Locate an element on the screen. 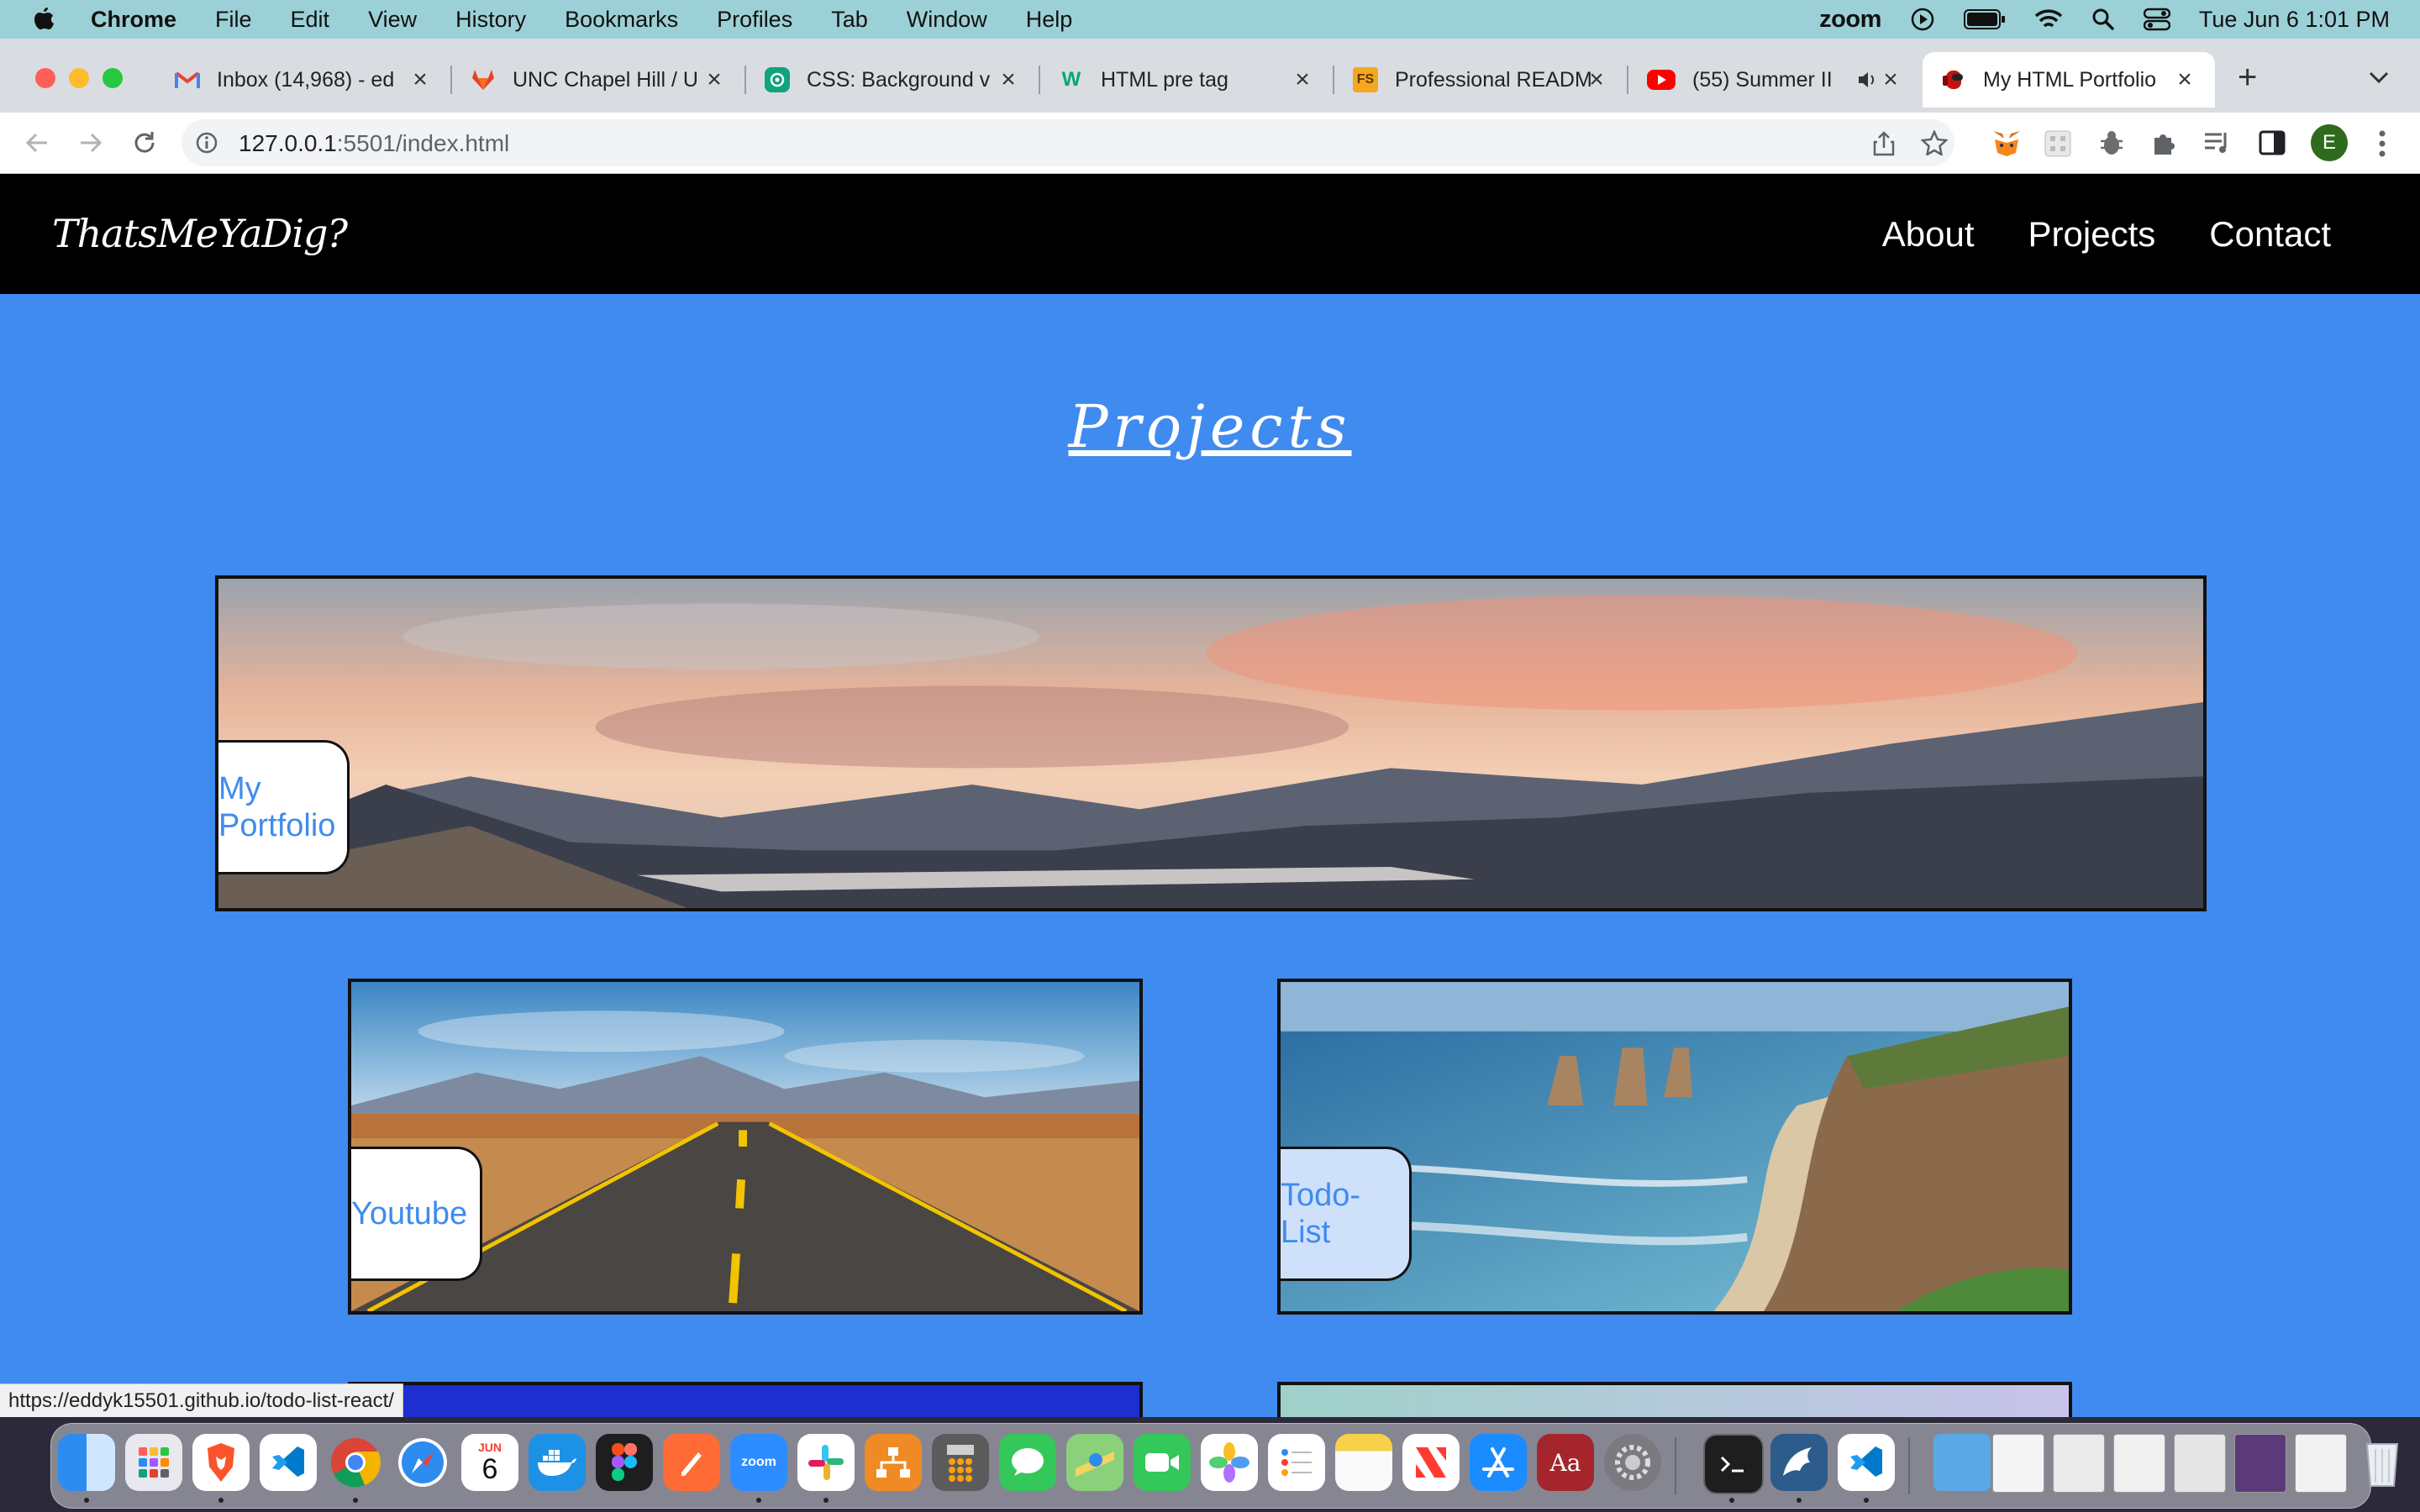 The width and height of the screenshot is (2420, 1512). battery-icon is located at coordinates (1984, 19).